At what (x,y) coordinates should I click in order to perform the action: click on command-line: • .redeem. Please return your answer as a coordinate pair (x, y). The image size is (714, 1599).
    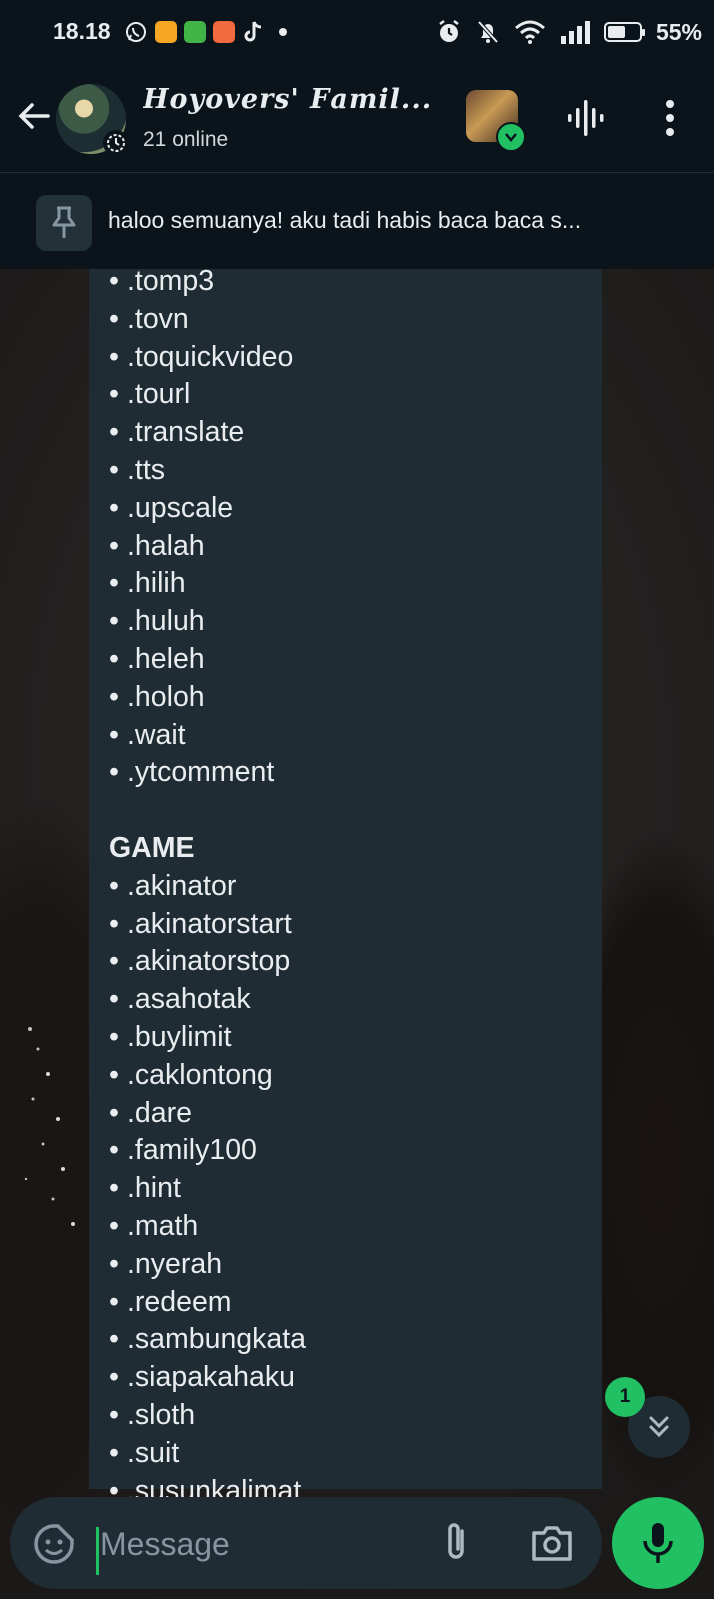
    Looking at the image, I should click on (207, 1303).